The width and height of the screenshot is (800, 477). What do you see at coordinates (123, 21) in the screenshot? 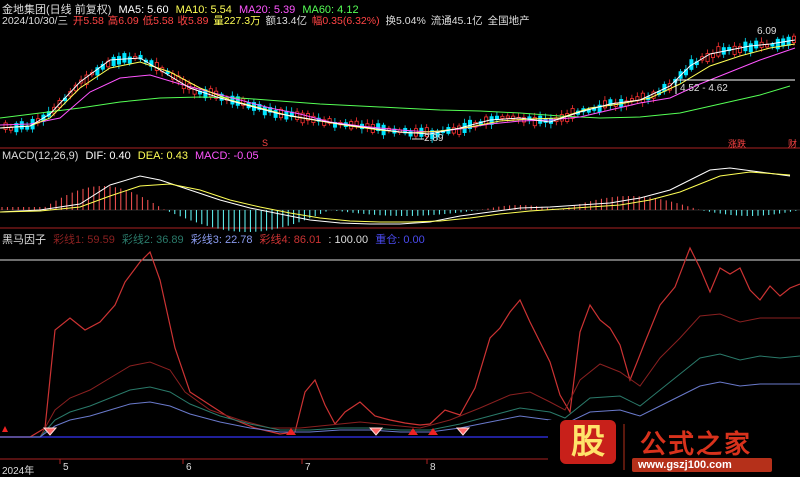
I see `quote-high: 高6.09` at bounding box center [123, 21].